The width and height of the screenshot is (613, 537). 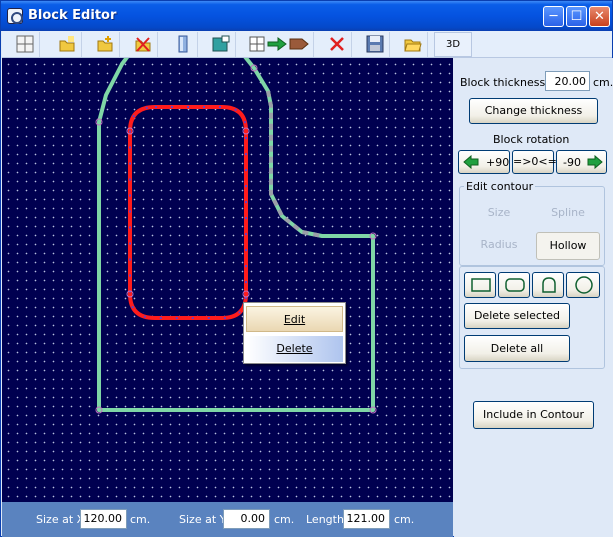 I want to click on edit-contour-title: Edit contour, so click(x=500, y=186).